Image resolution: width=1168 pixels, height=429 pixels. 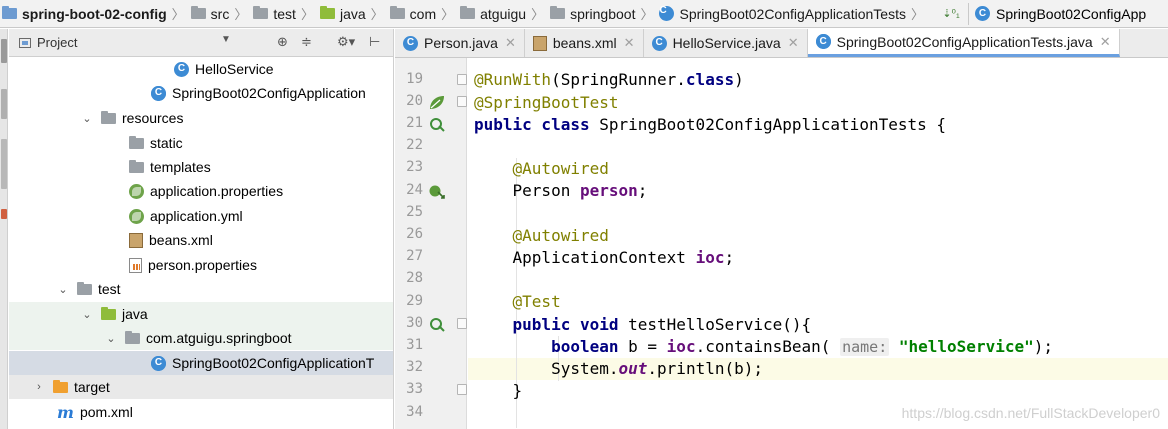 I want to click on tab-label: beans.xml, so click(x=584, y=43).